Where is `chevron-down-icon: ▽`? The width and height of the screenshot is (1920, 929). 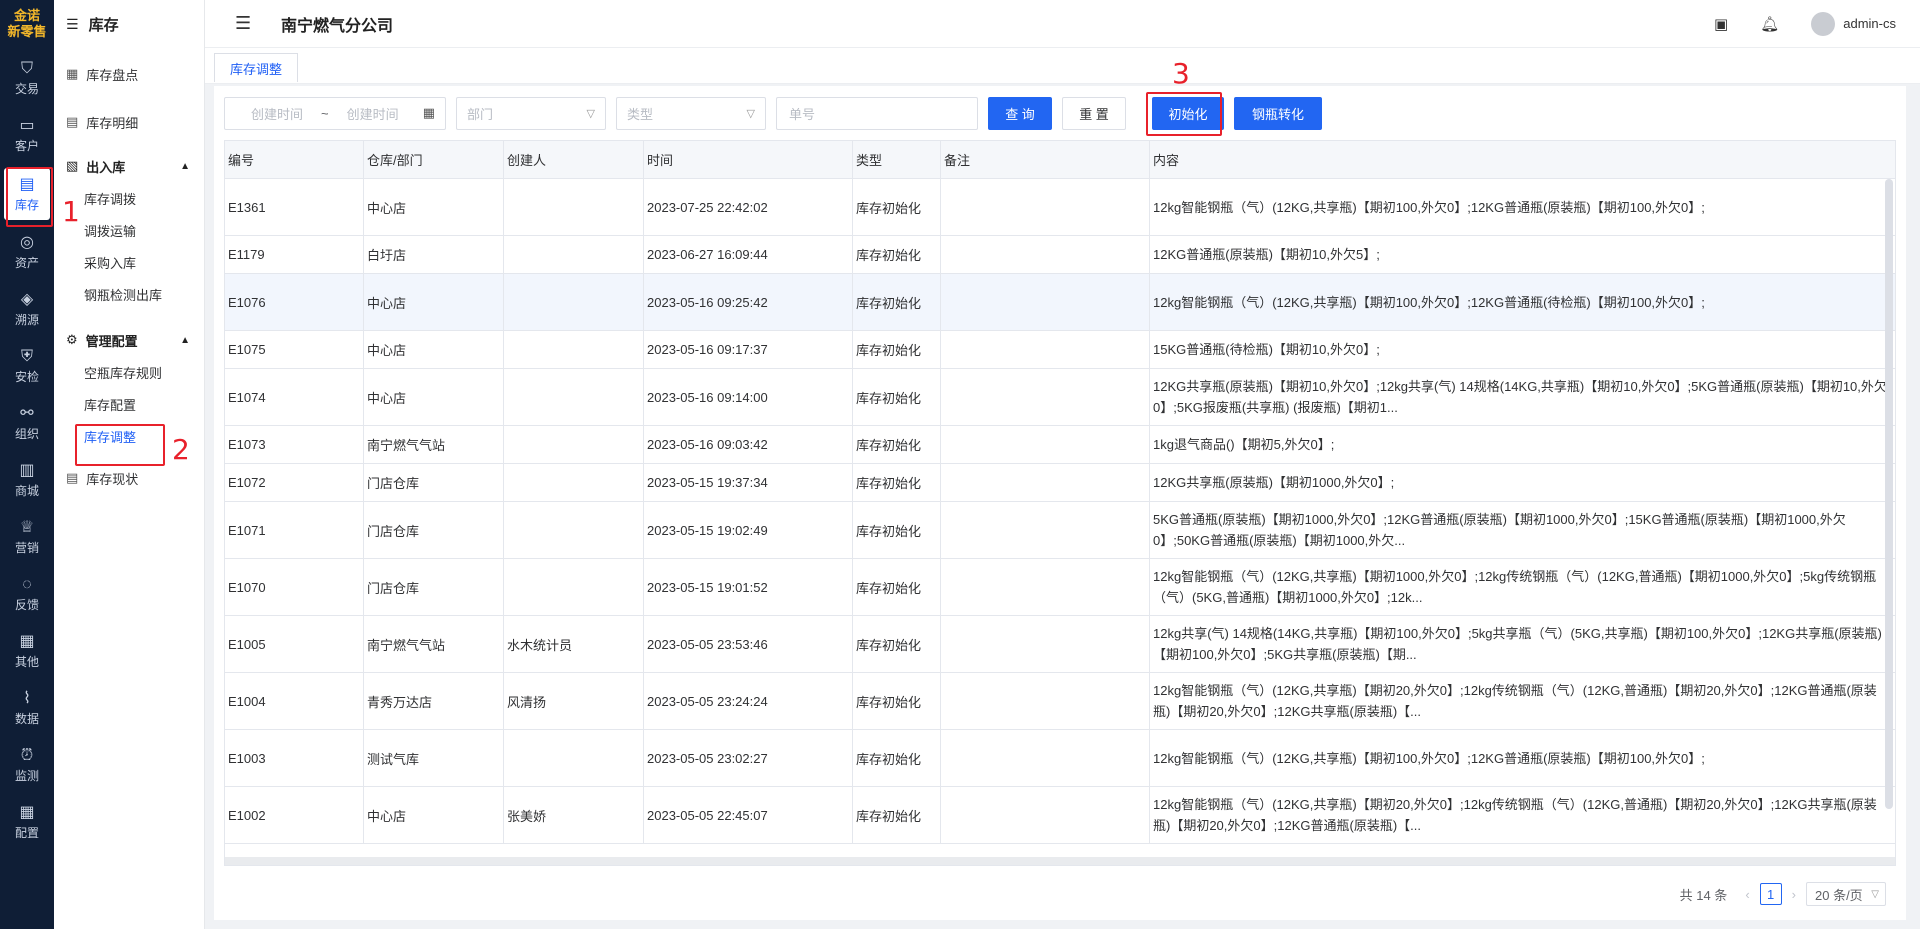 chevron-down-icon: ▽ is located at coordinates (750, 113).